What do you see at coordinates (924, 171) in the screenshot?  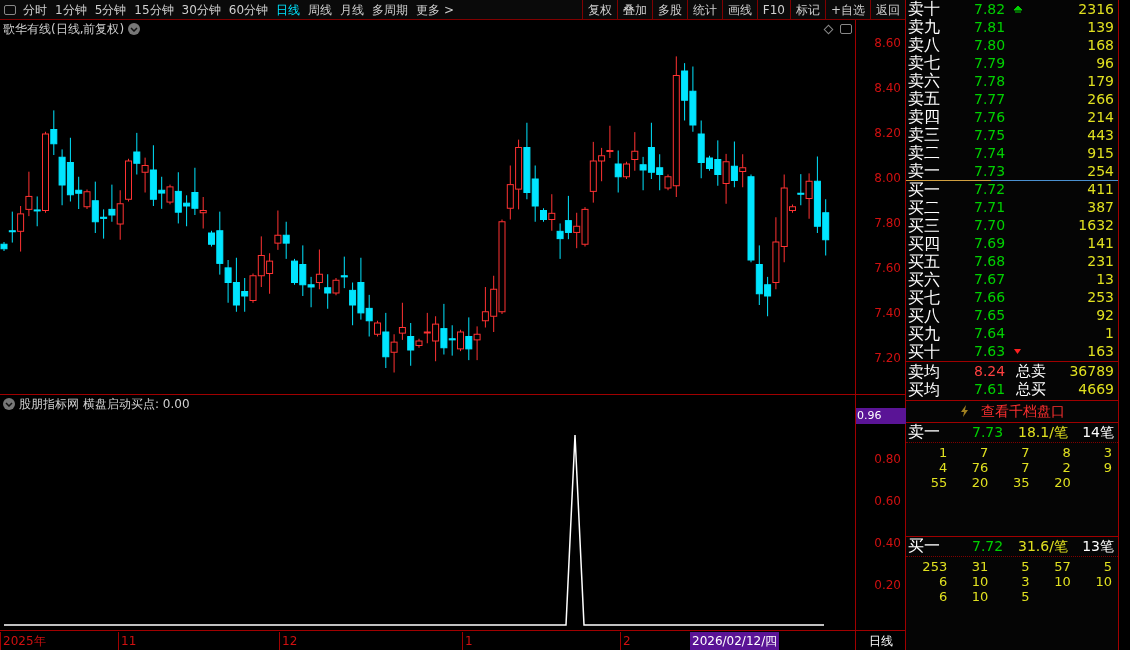 I see `level-label: 卖一` at bounding box center [924, 171].